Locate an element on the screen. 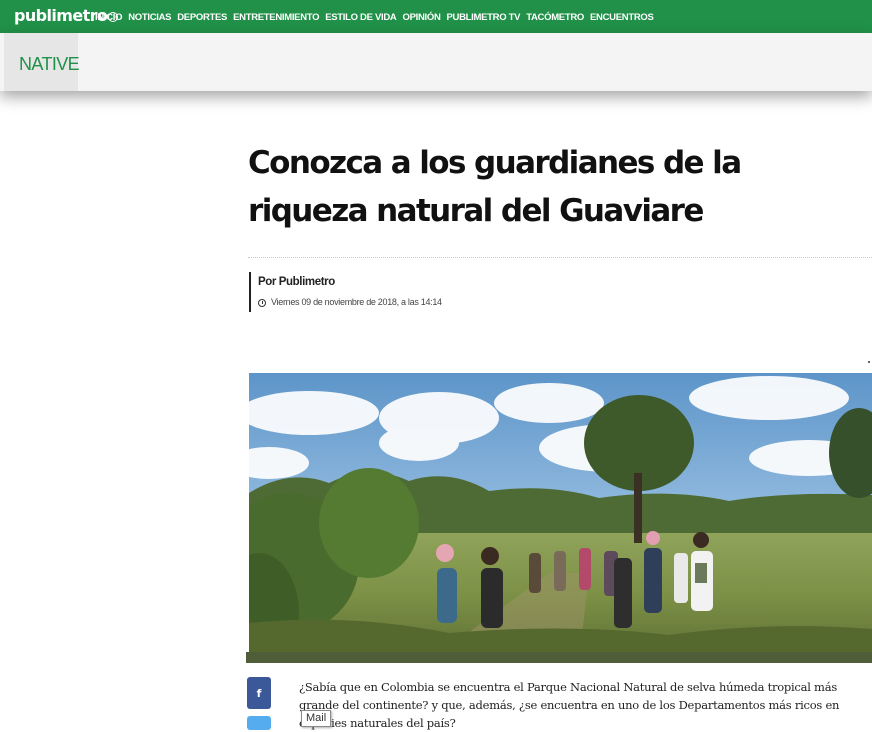 Image resolution: width=872 pixels, height=732 pixels. section-label: NATIVE is located at coordinates (49, 64).